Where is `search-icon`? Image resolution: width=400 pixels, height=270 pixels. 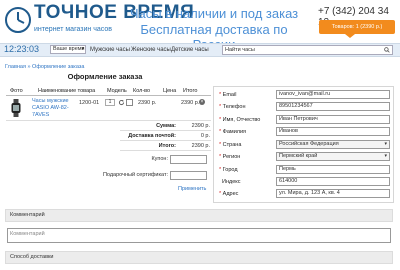
search-icon is located at coordinates (387, 50).